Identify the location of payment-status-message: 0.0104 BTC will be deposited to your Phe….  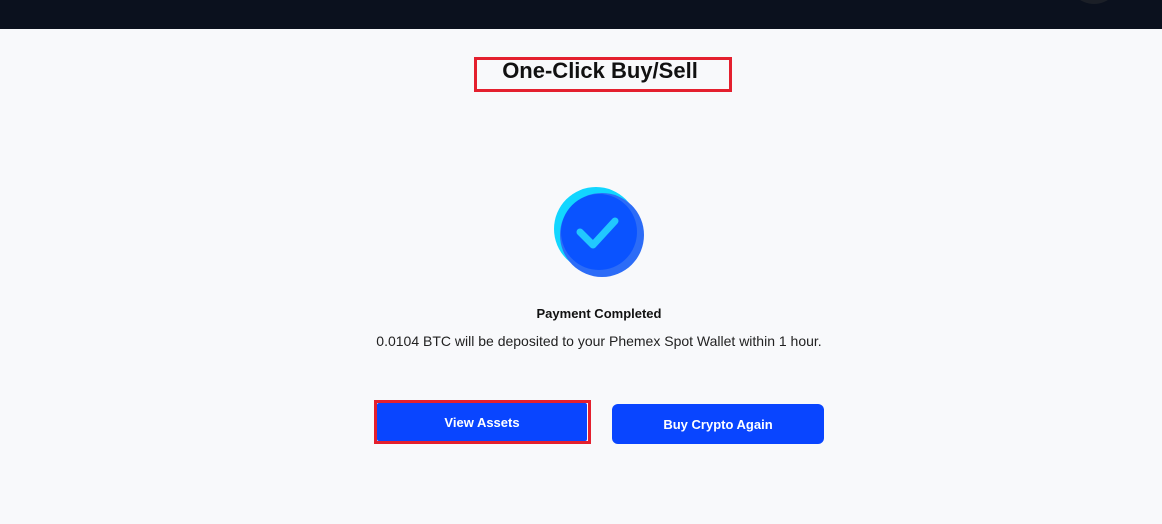
(599, 341).